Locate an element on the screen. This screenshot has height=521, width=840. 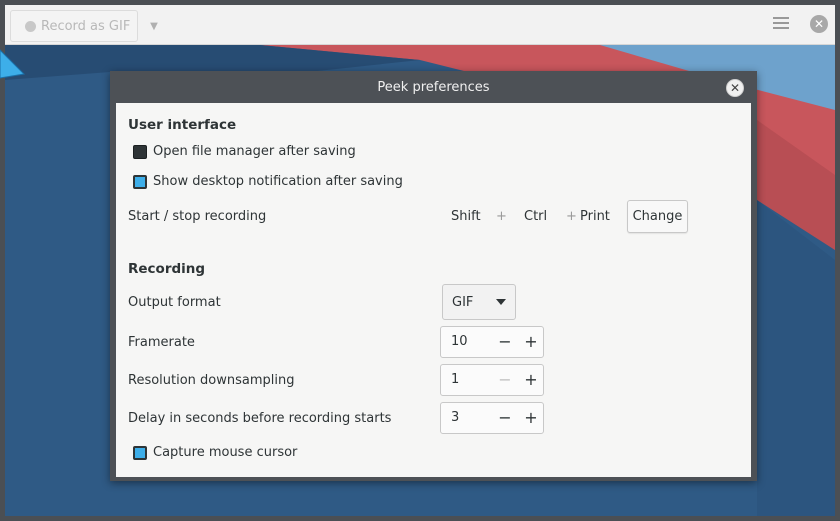
shortcut-key-print: Print is located at coordinates (595, 216).